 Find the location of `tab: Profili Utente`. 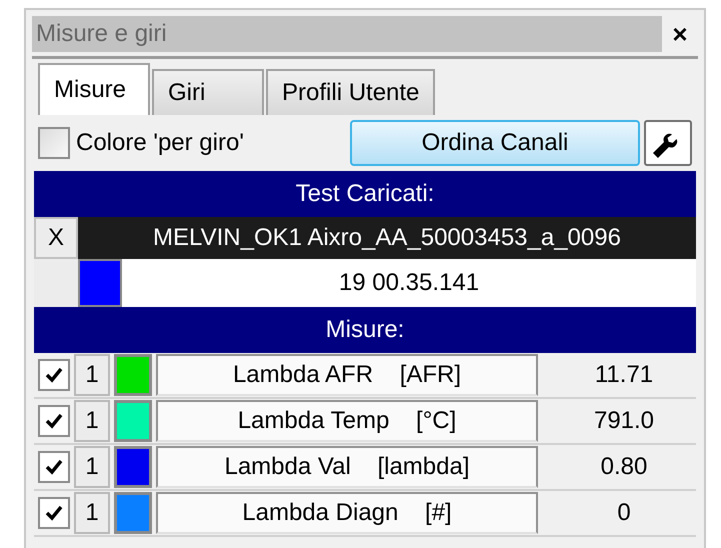

tab: Profili Utente is located at coordinates (351, 92).